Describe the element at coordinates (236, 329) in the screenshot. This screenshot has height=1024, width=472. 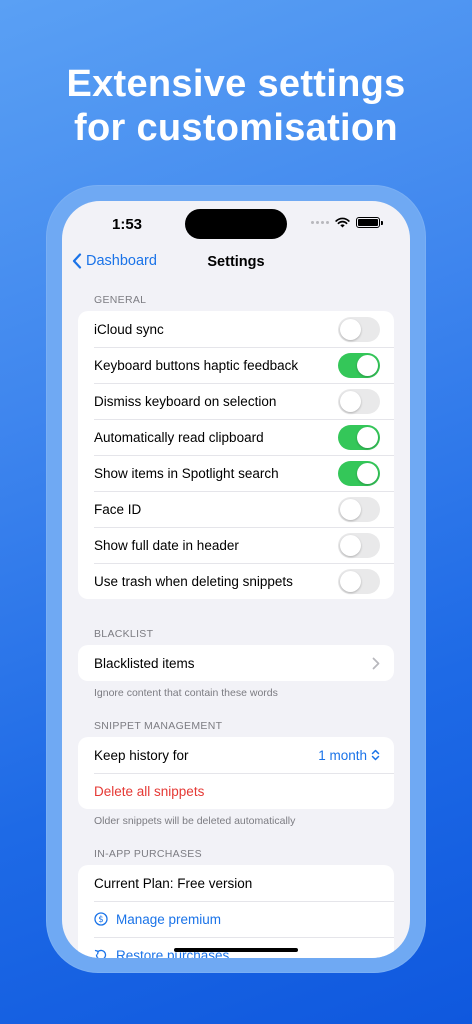
I see `setting-row-icloud-sync: iCloud sync` at that location.